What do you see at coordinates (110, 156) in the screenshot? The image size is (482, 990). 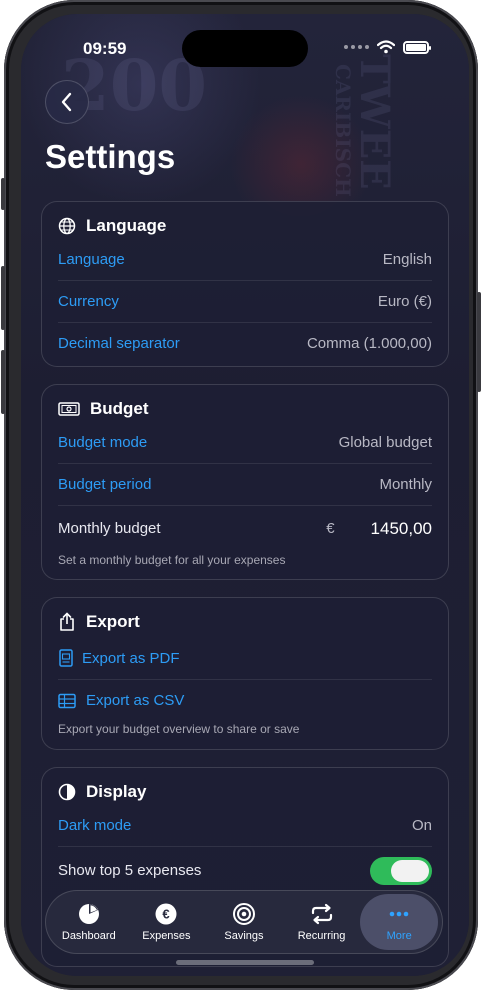 I see `page-title: Settings` at bounding box center [110, 156].